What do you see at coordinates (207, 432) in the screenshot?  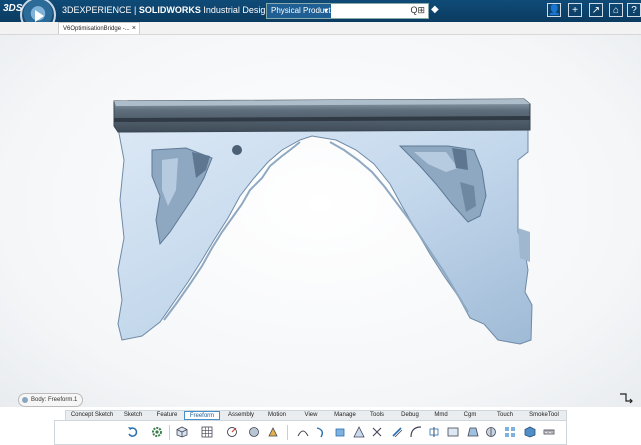 I see `grid-icon` at bounding box center [207, 432].